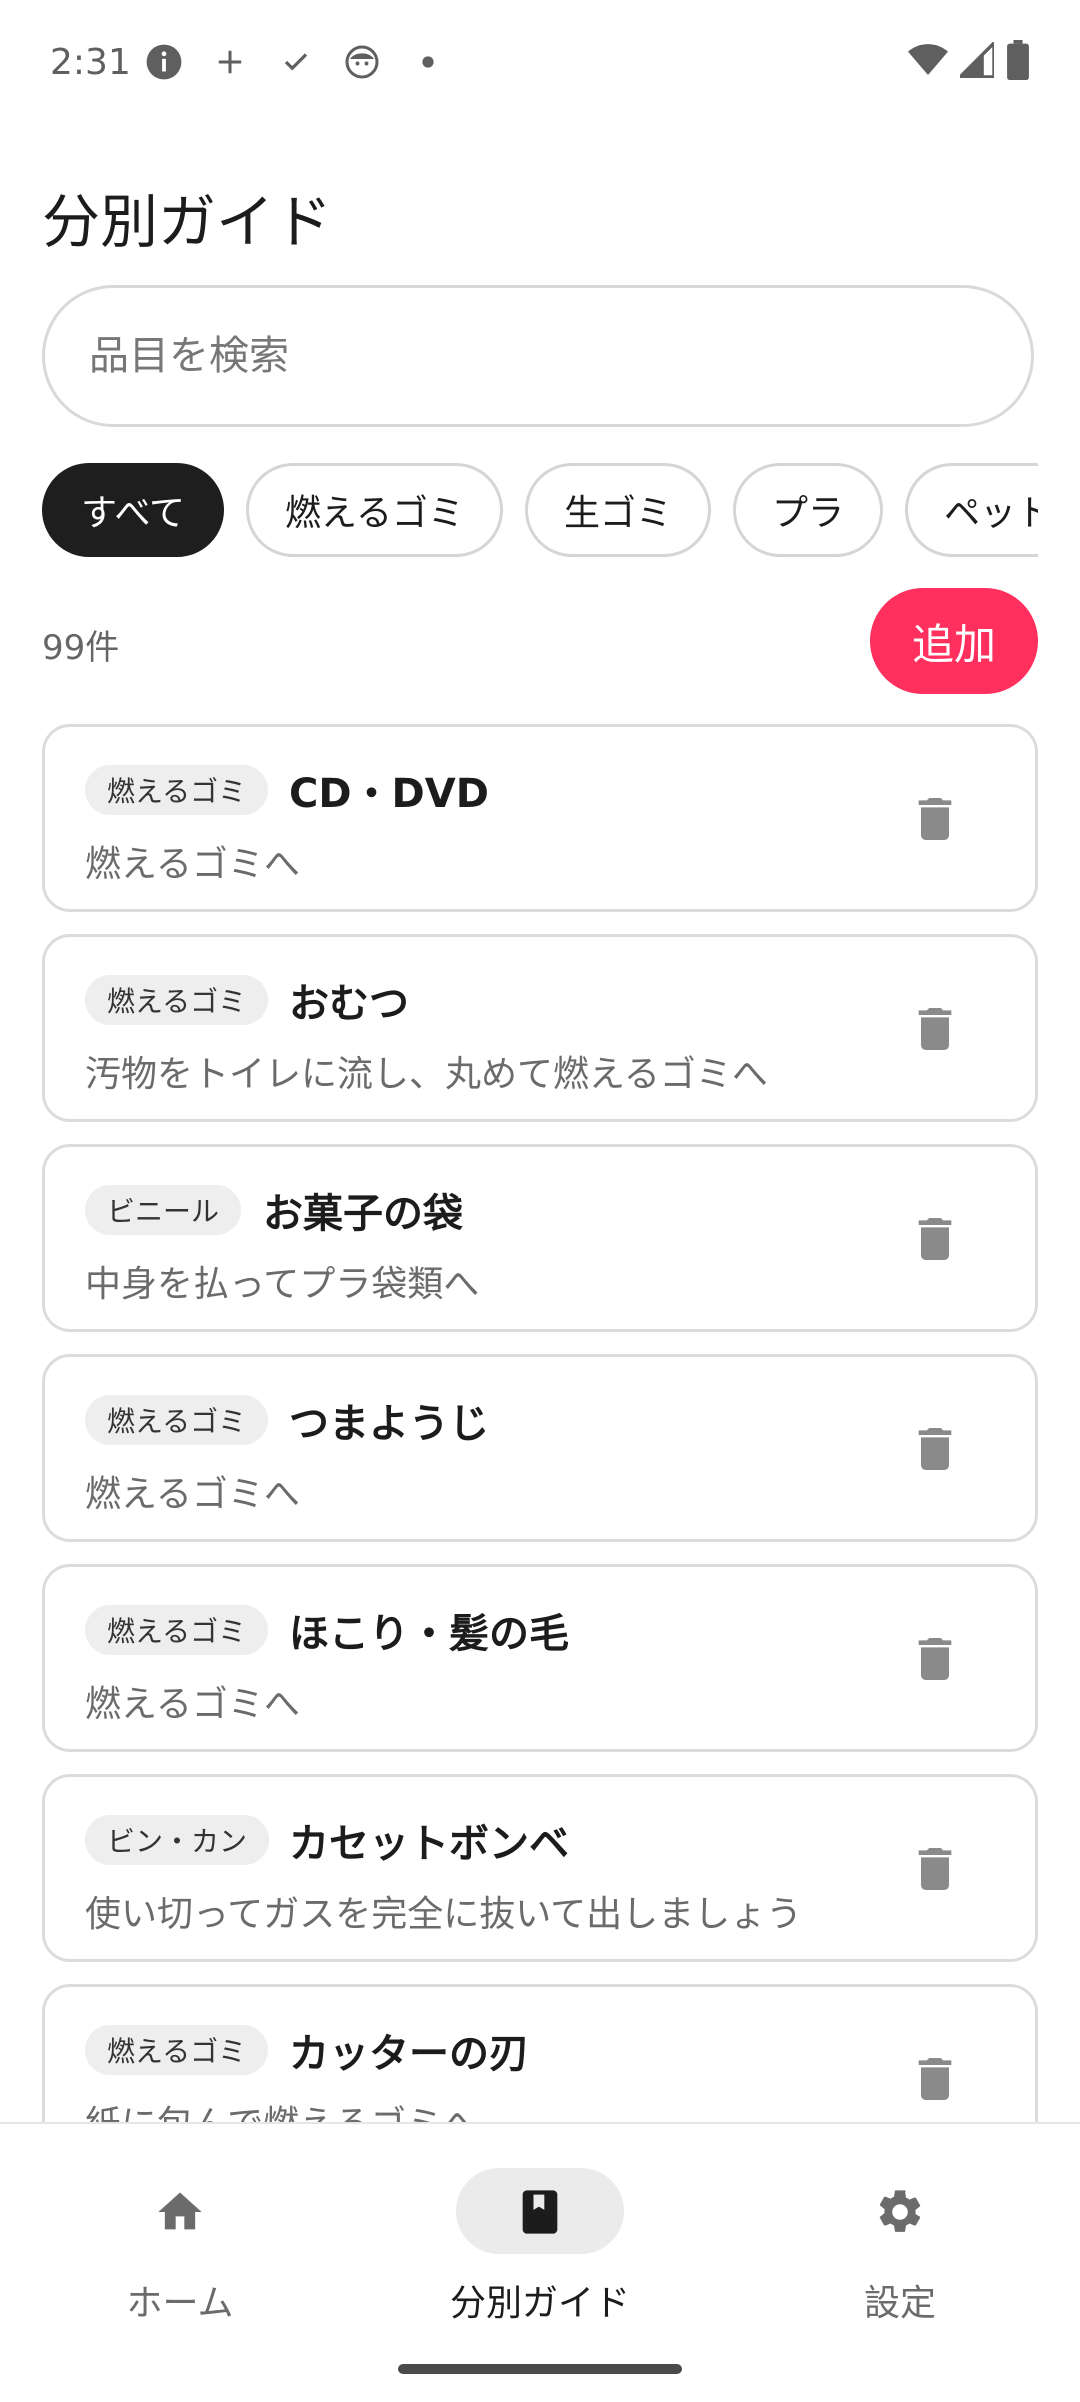 The image size is (1080, 2402). I want to click on result-count: 99件, so click(81, 648).